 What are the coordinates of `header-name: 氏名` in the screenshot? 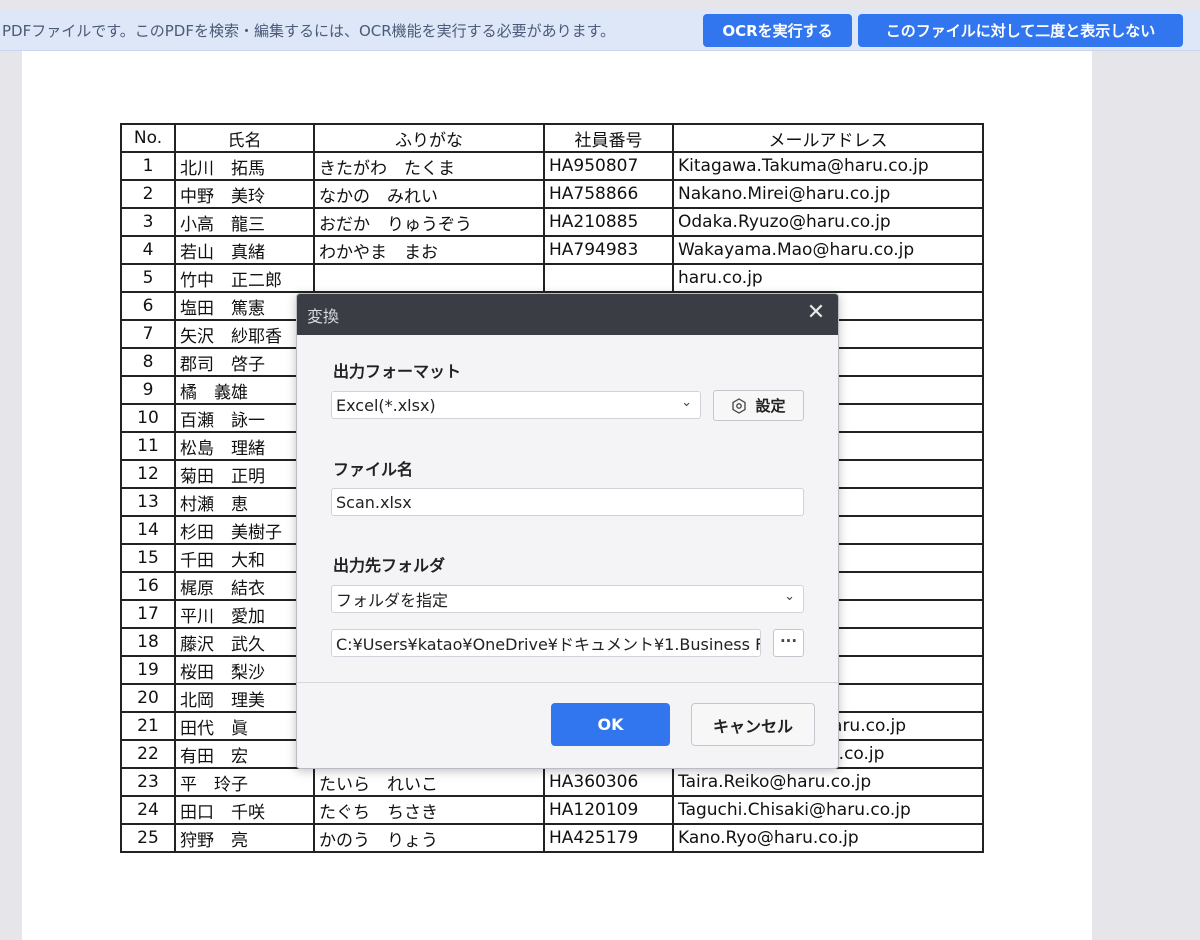 It's located at (244, 138).